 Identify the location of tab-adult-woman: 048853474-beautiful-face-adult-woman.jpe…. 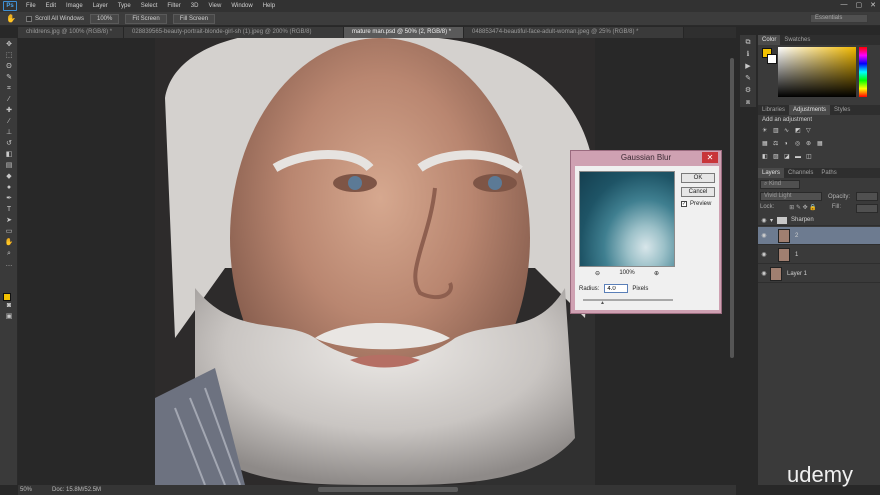
(574, 32).